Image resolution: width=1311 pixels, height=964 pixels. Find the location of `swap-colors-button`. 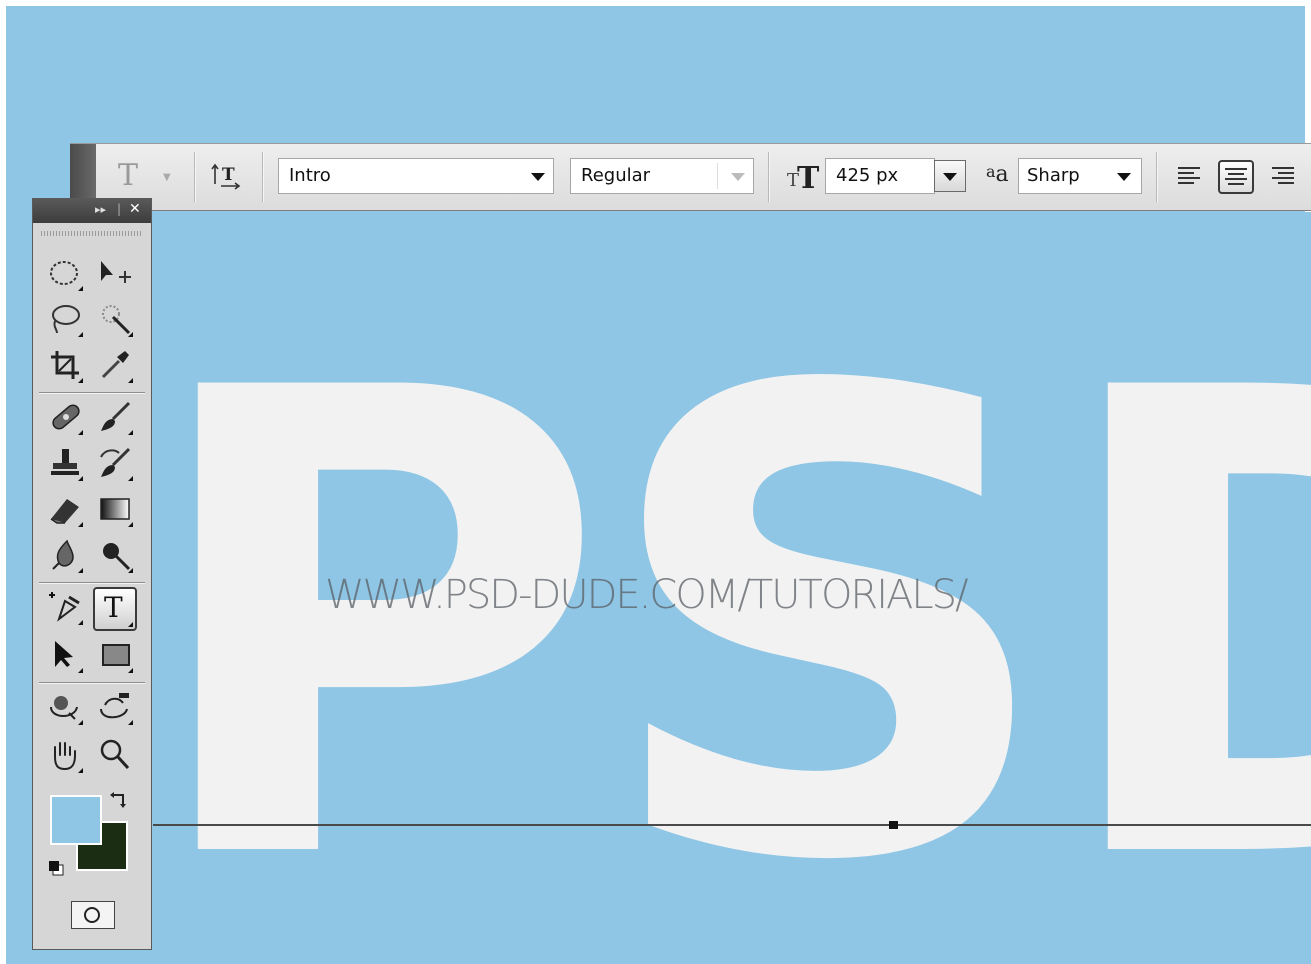

swap-colors-button is located at coordinates (120, 800).